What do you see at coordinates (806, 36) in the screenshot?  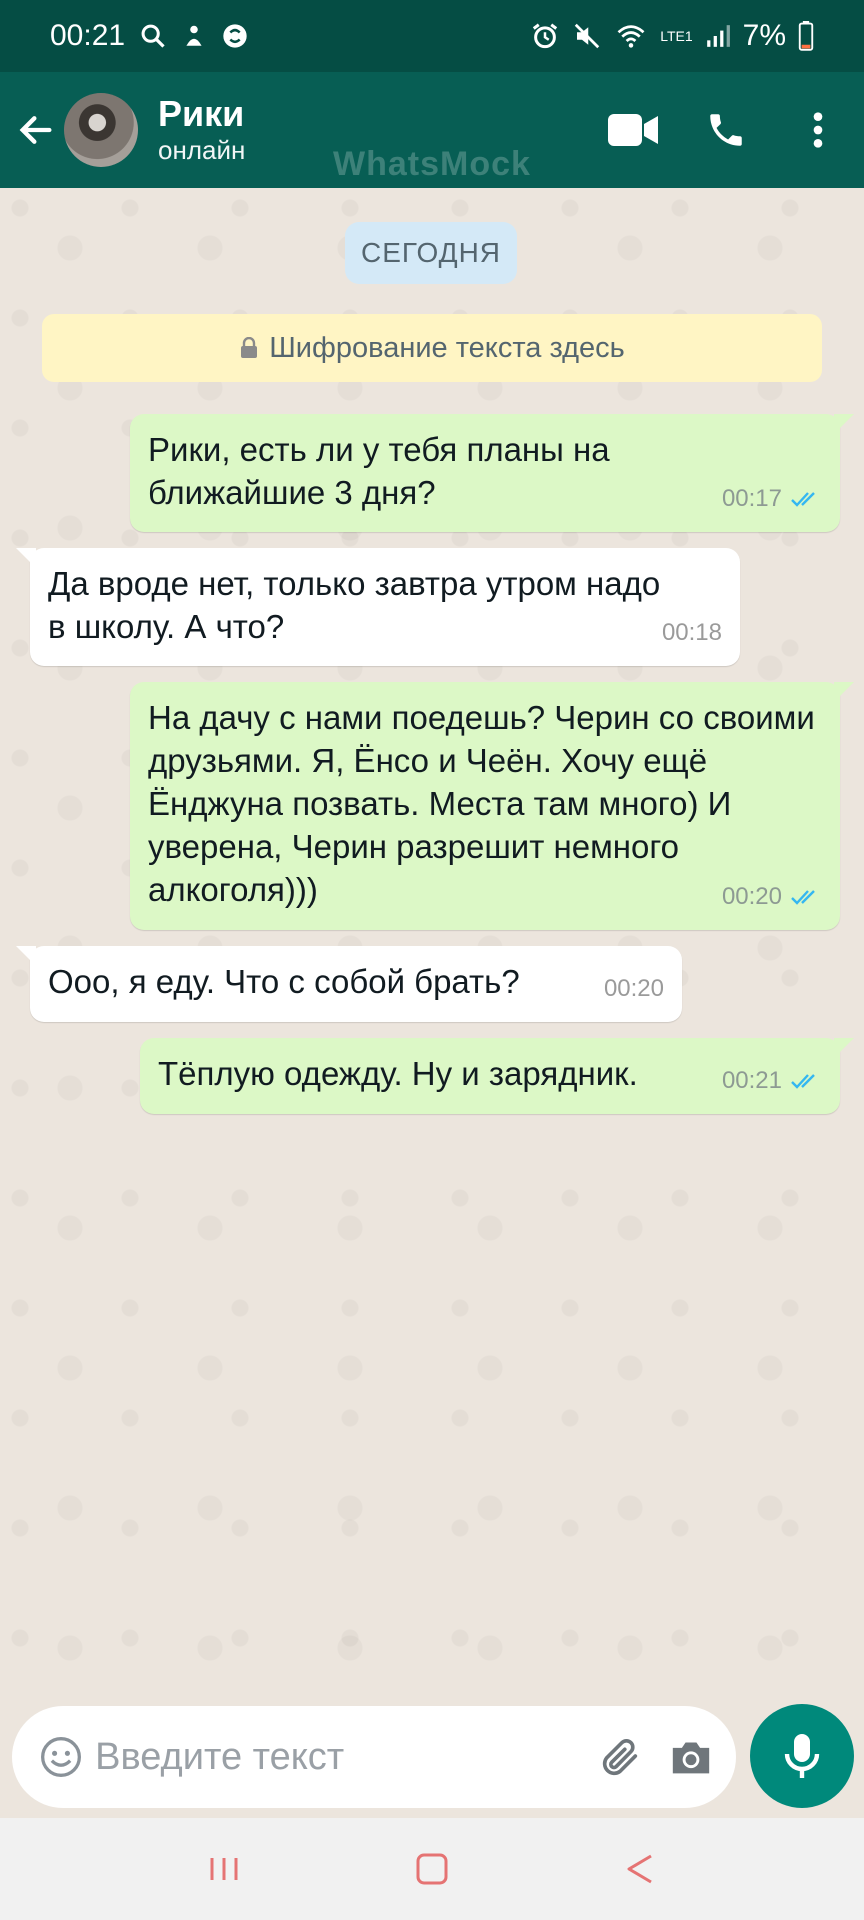 I see `battery-icon` at bounding box center [806, 36].